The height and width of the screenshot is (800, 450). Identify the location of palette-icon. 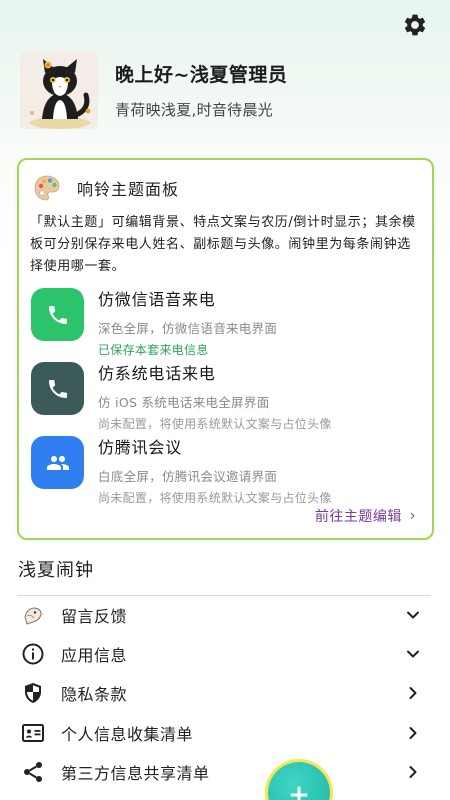
(47, 188).